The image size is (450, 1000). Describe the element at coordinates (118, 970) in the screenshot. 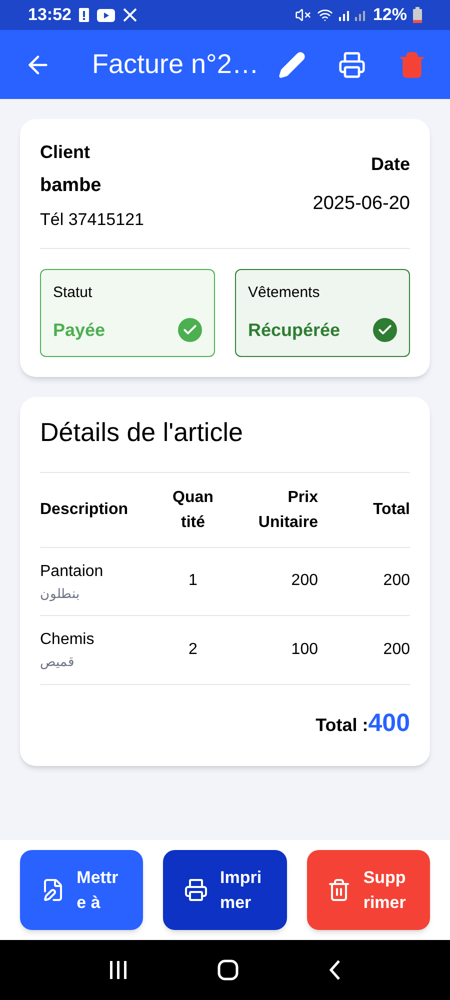

I see `recent-apps-icon` at that location.